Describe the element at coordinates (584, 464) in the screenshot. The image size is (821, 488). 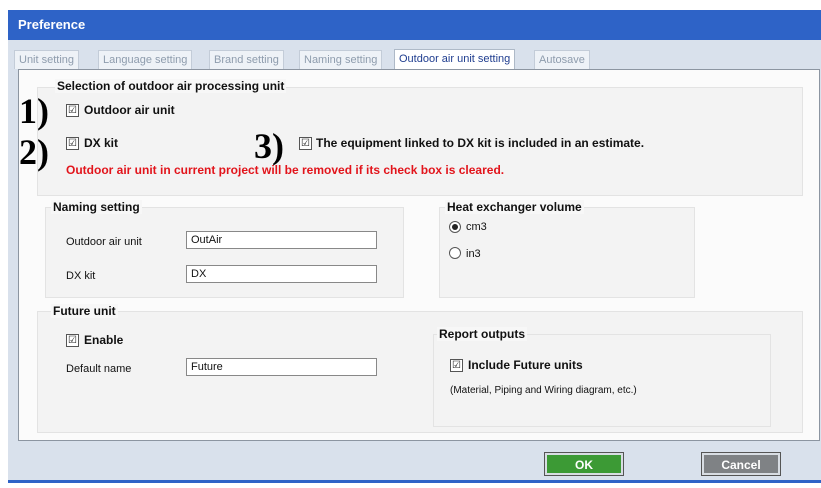
I see `ok-button: OK` at that location.